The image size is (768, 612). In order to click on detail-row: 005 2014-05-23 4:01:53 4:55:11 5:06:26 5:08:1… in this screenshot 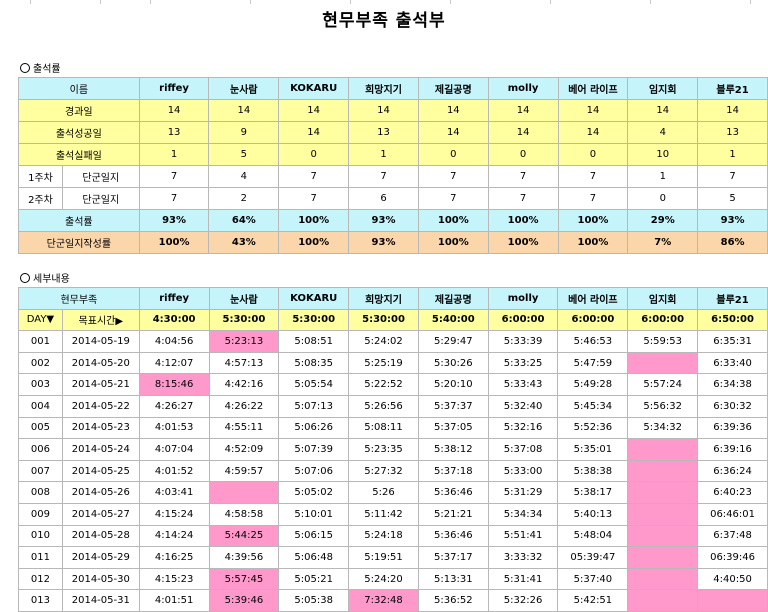, I will do `click(393, 428)`.